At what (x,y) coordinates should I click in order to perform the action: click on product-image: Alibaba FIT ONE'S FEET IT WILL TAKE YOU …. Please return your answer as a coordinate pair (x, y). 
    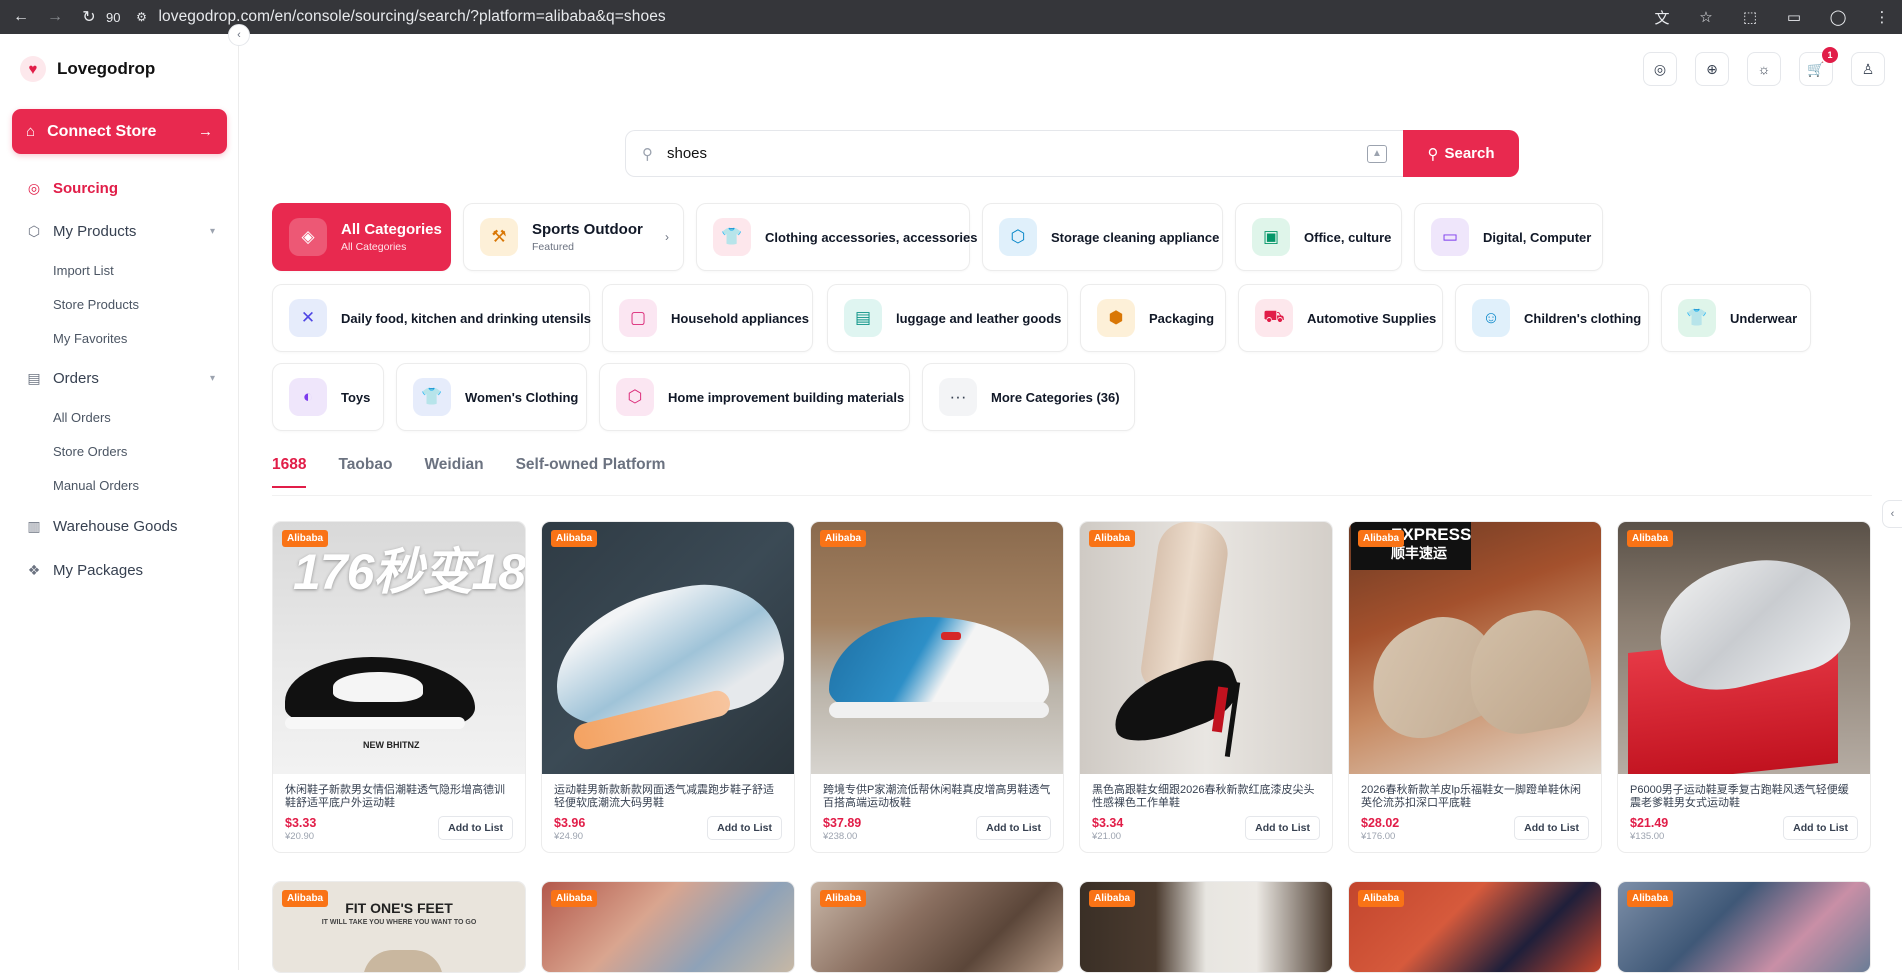
    Looking at the image, I should click on (399, 927).